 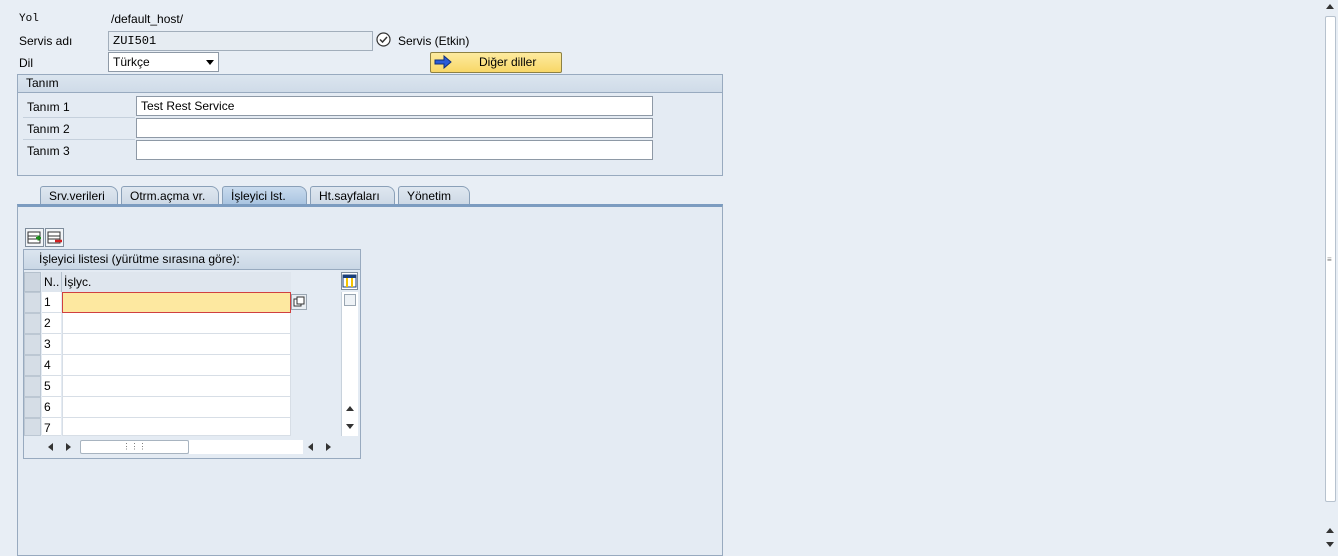 I want to click on table-vscrollbar, so click(x=349, y=364).